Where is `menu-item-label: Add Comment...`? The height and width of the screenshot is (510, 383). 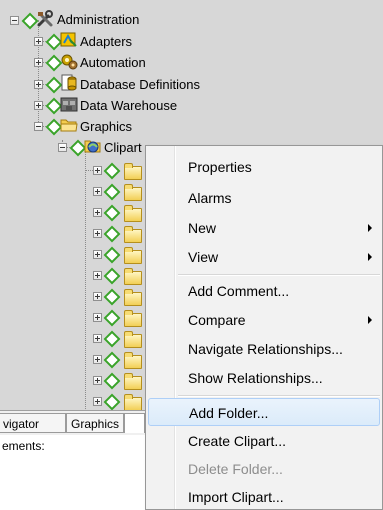 menu-item-label: Add Comment... is located at coordinates (239, 291).